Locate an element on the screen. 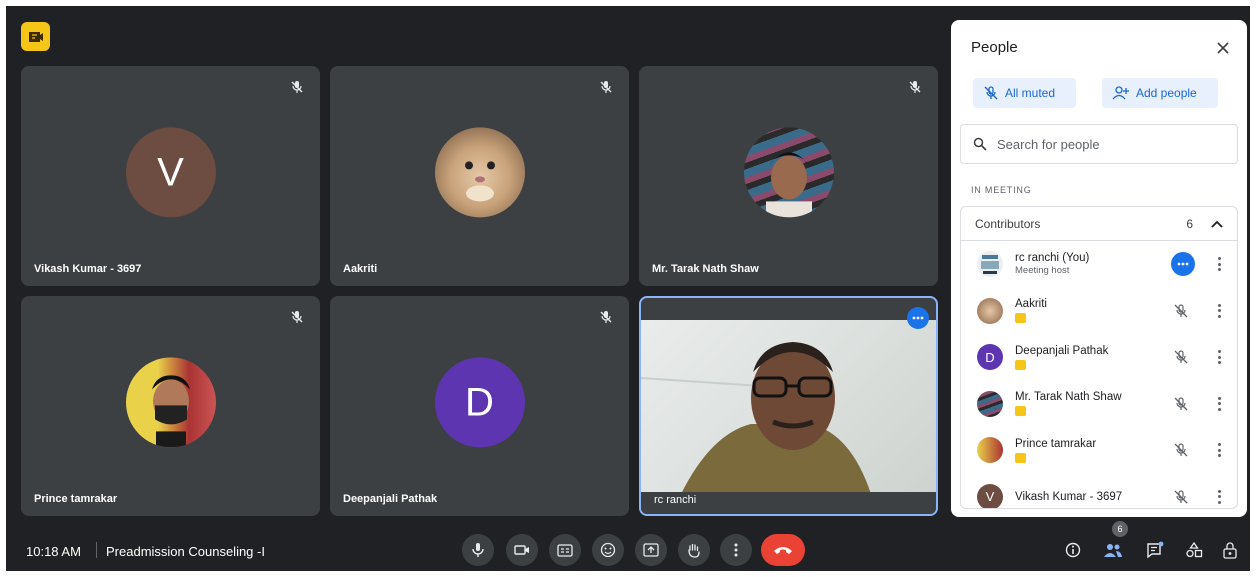 The height and width of the screenshot is (577, 1258). participant-role: Meeting host is located at coordinates (1042, 271).